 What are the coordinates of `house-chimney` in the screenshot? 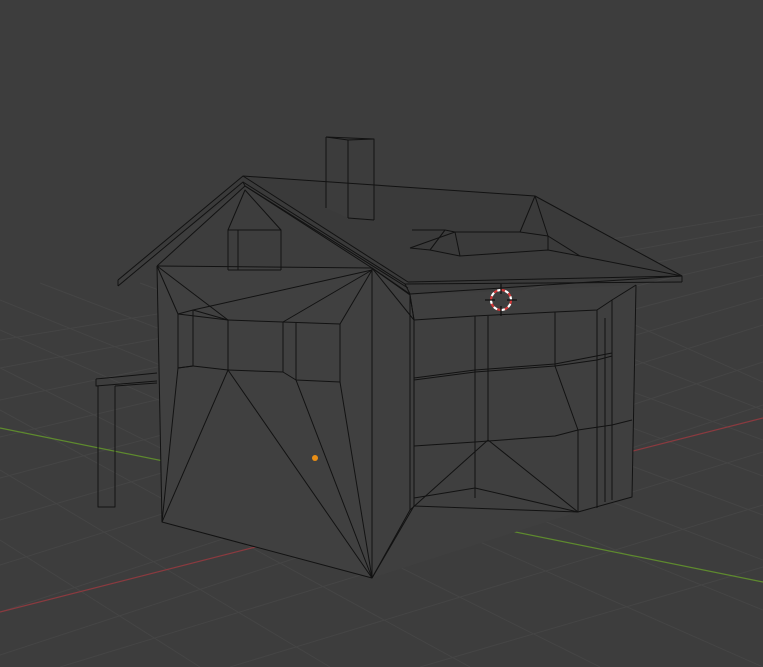 It's located at (350, 178).